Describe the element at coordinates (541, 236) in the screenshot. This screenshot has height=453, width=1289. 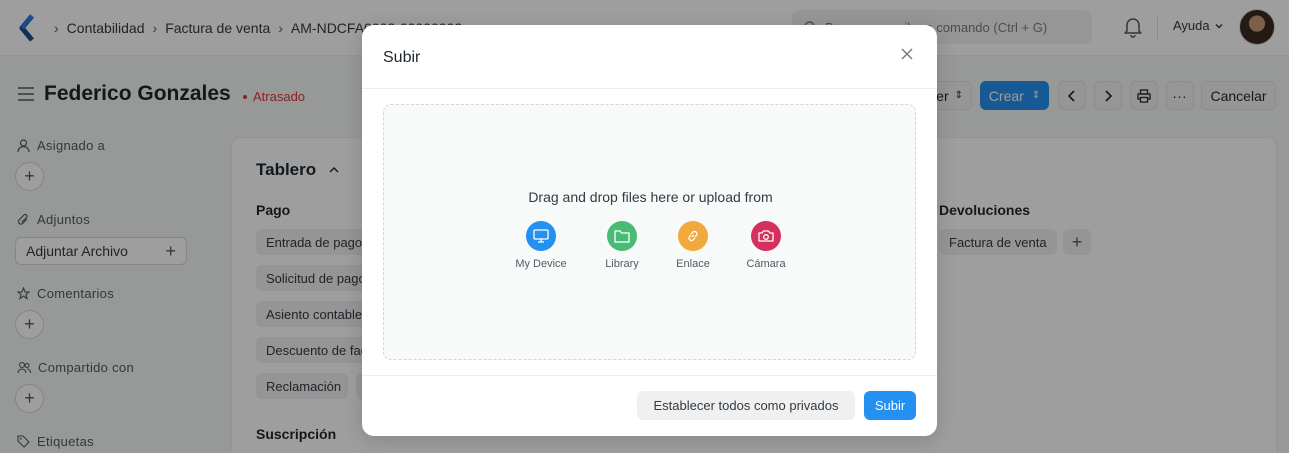
I see `monitor-icon` at that location.